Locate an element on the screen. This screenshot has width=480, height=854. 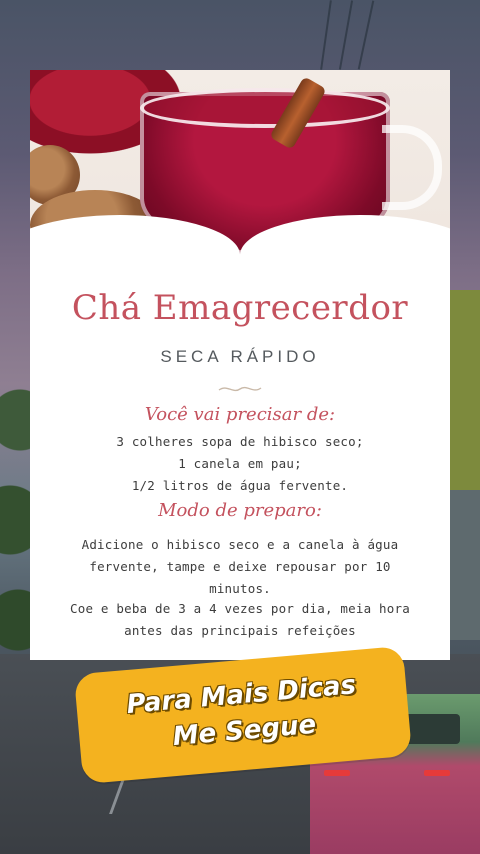
tea-mug-handle is located at coordinates (412, 167).